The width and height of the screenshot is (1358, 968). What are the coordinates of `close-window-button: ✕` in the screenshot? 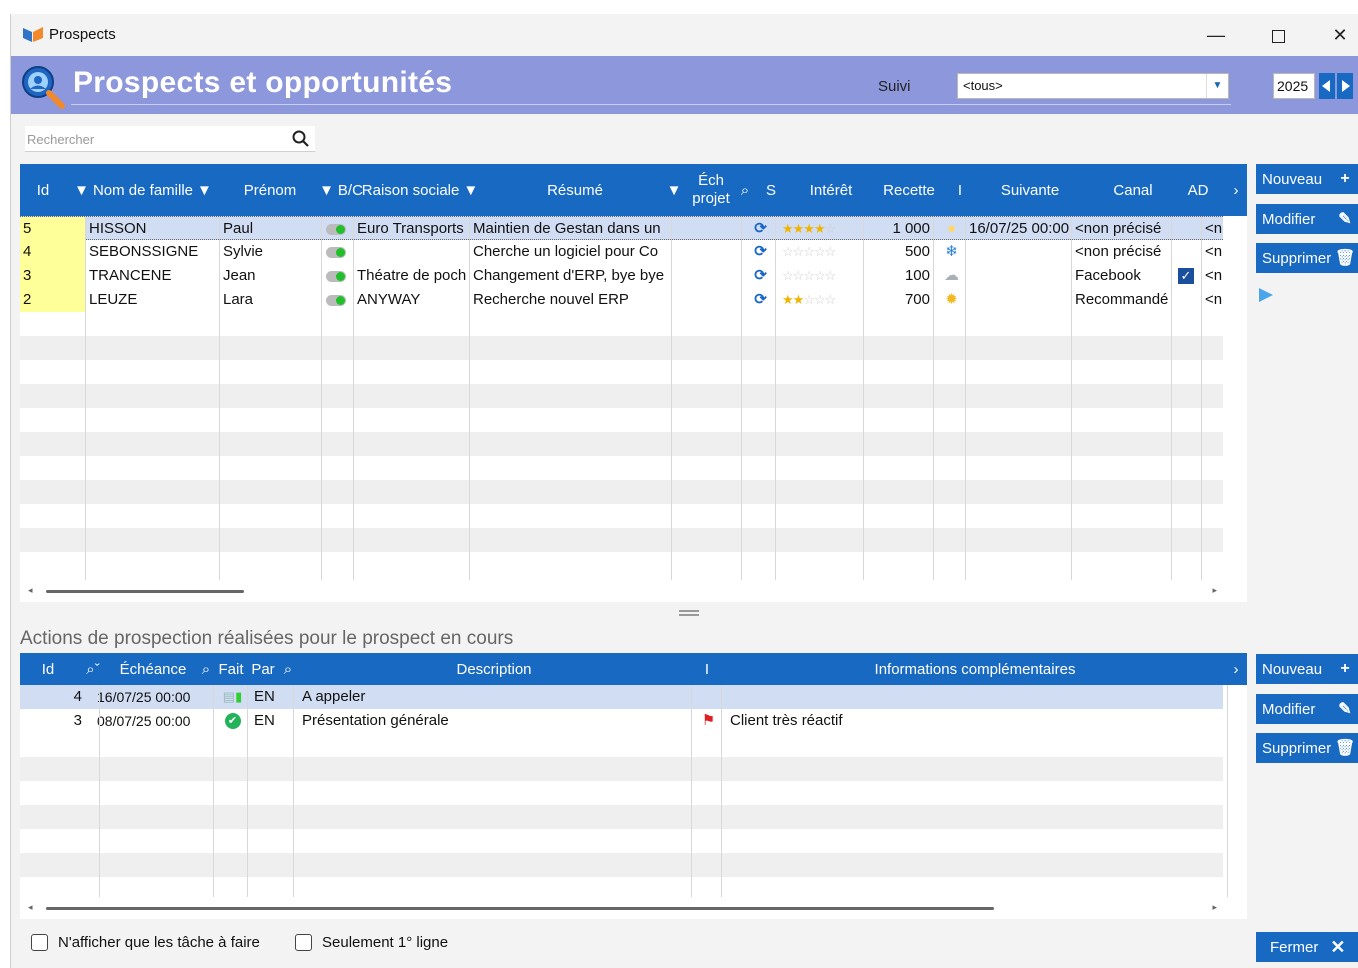 It's located at (1337, 36).